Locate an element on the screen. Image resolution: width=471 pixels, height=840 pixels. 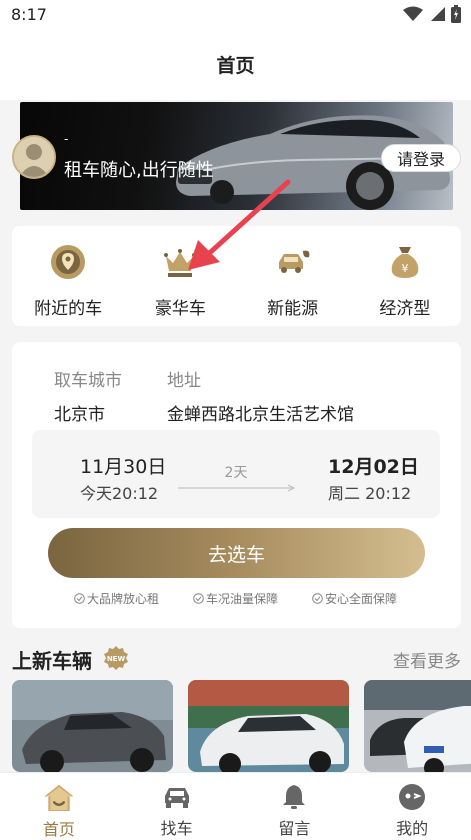
svg-text: NEW is located at coordinates (116, 659).